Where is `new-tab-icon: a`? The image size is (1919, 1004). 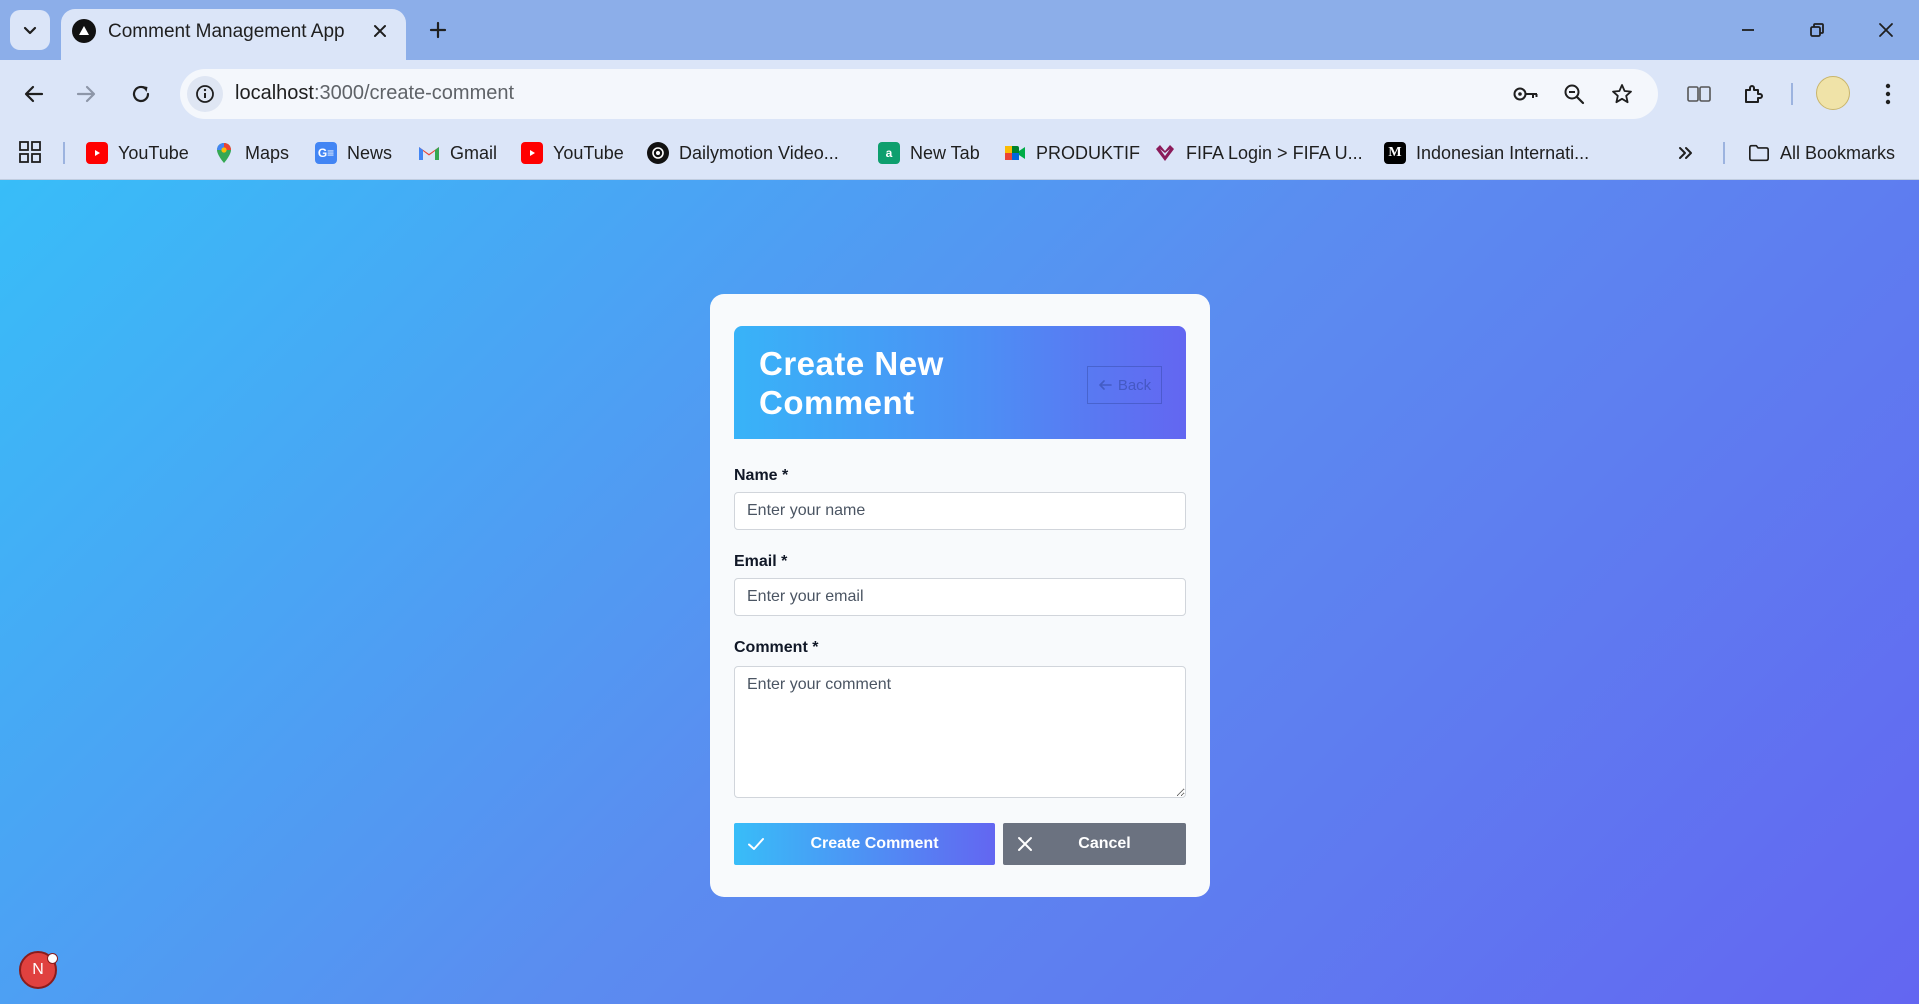
new-tab-icon: a is located at coordinates (889, 153).